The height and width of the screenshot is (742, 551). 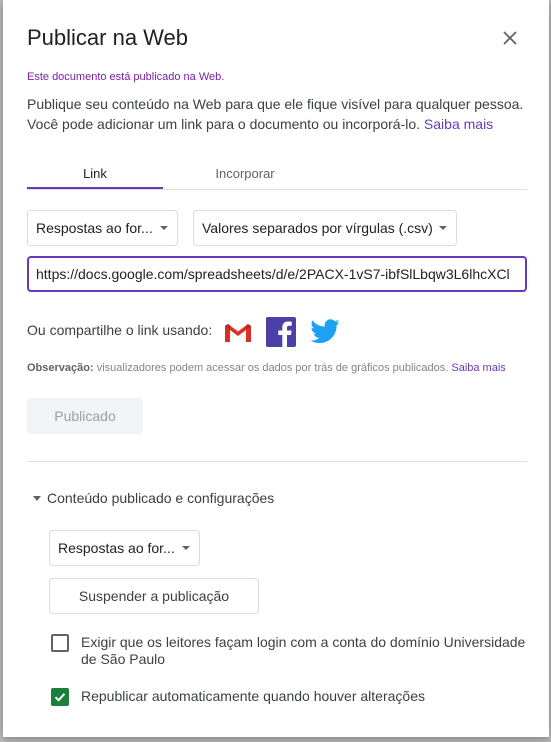 I want to click on dialog-title: Publicar na Web, so click(x=108, y=37).